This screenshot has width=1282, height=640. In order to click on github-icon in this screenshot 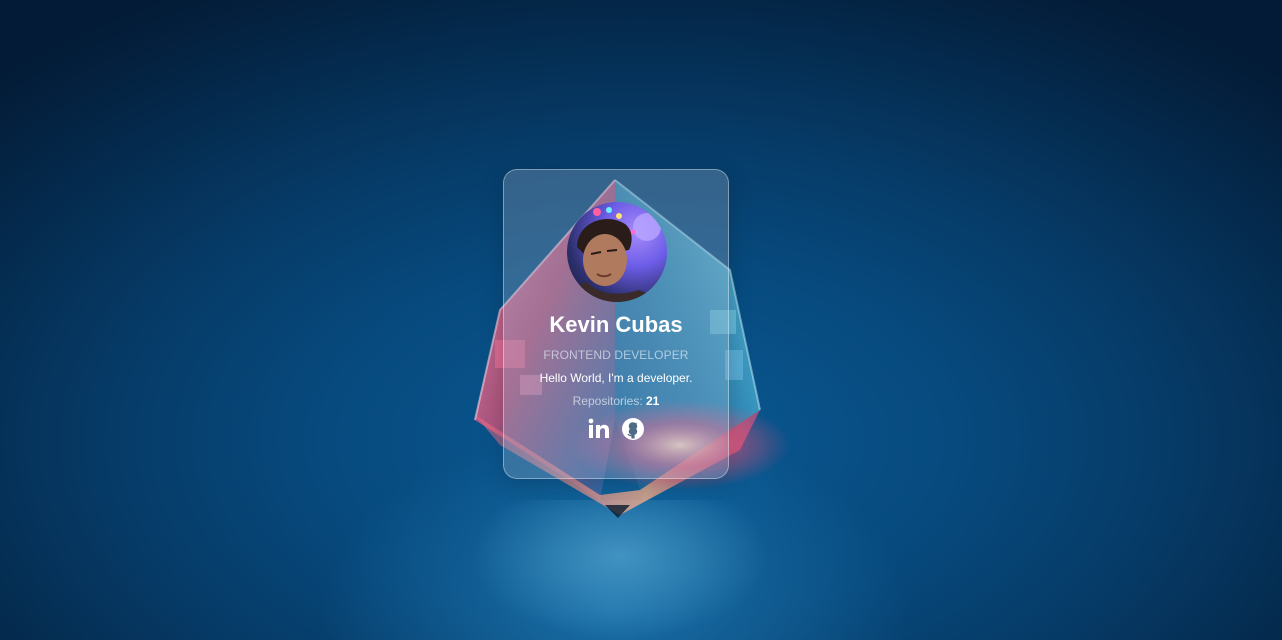, I will do `click(633, 429)`.